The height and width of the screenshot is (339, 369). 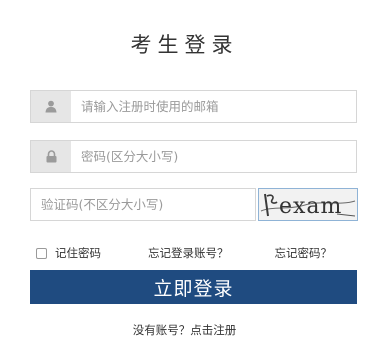 What do you see at coordinates (184, 45) in the screenshot?
I see `page-title: 考生登录` at bounding box center [184, 45].